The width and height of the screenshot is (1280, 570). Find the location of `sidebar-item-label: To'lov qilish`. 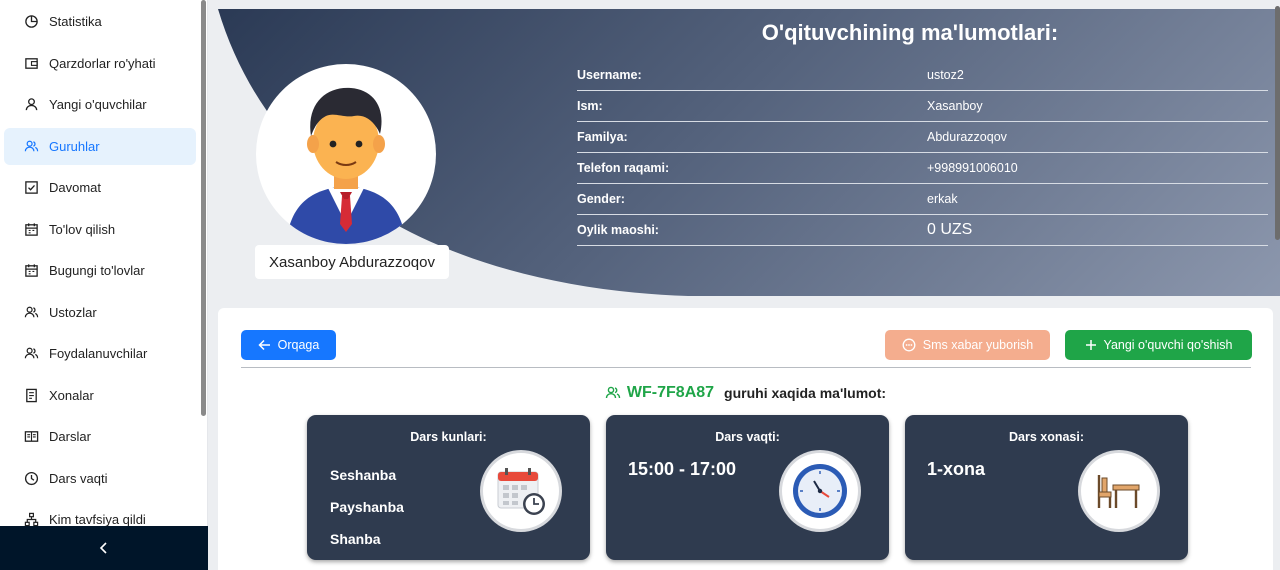

sidebar-item-label: To'lov qilish is located at coordinates (82, 229).